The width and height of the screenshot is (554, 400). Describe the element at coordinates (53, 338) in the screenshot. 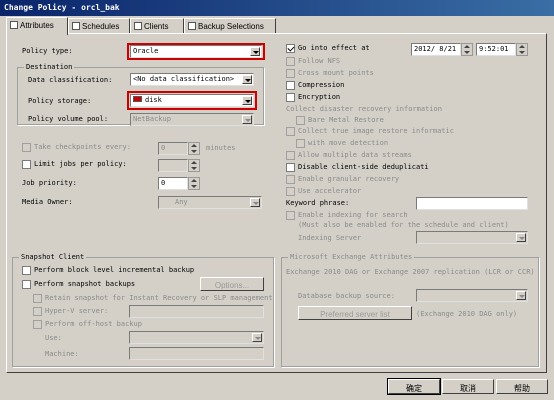

I see `use-label: Use:` at that location.